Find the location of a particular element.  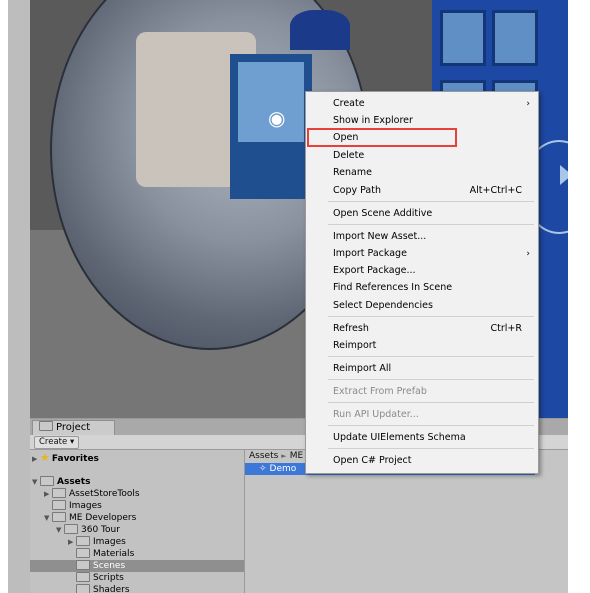

menu-item-label: Select Dependencies is located at coordinates (383, 305).